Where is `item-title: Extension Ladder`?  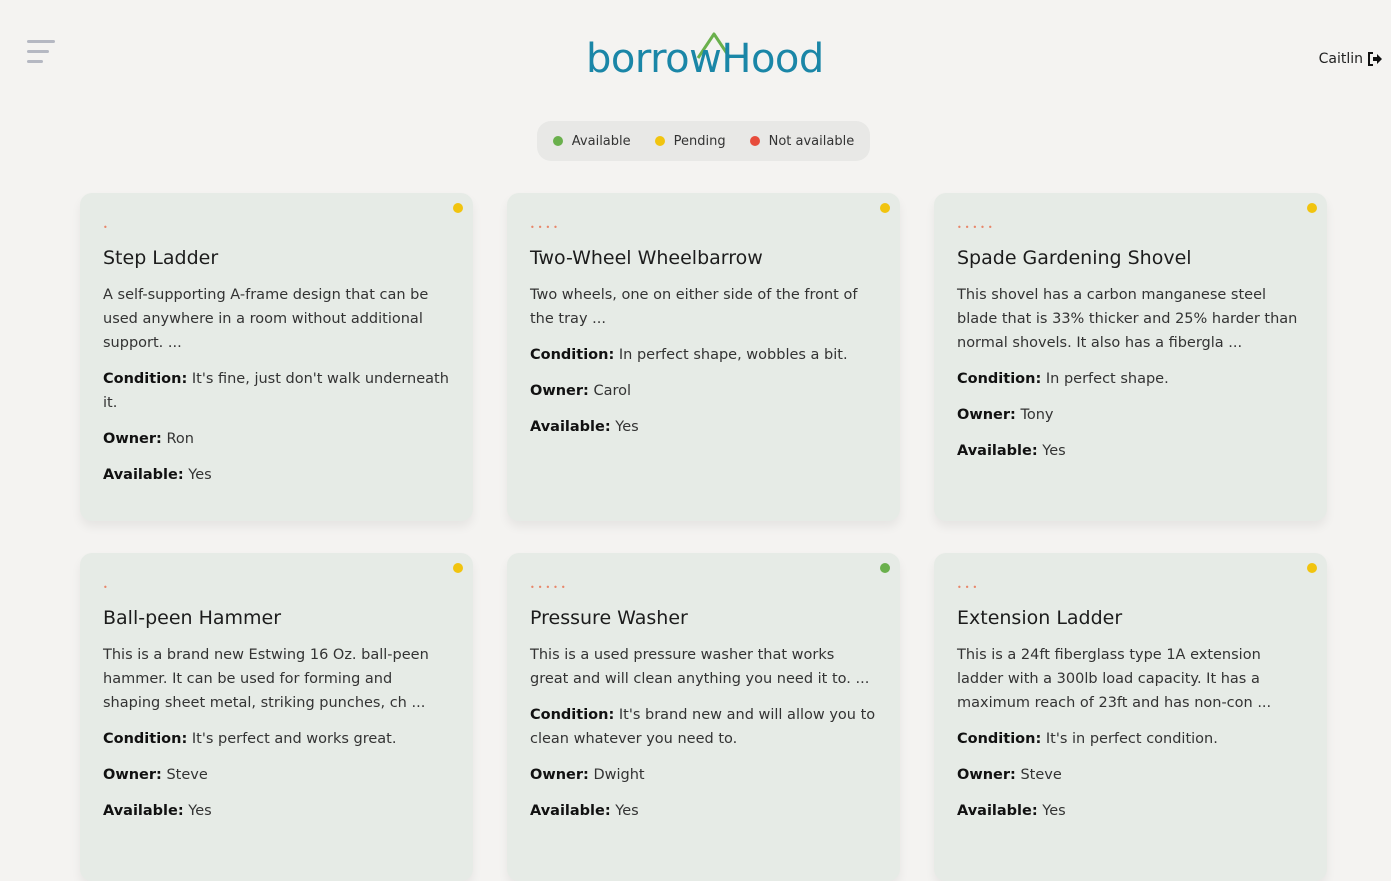 item-title: Extension Ladder is located at coordinates (1040, 618).